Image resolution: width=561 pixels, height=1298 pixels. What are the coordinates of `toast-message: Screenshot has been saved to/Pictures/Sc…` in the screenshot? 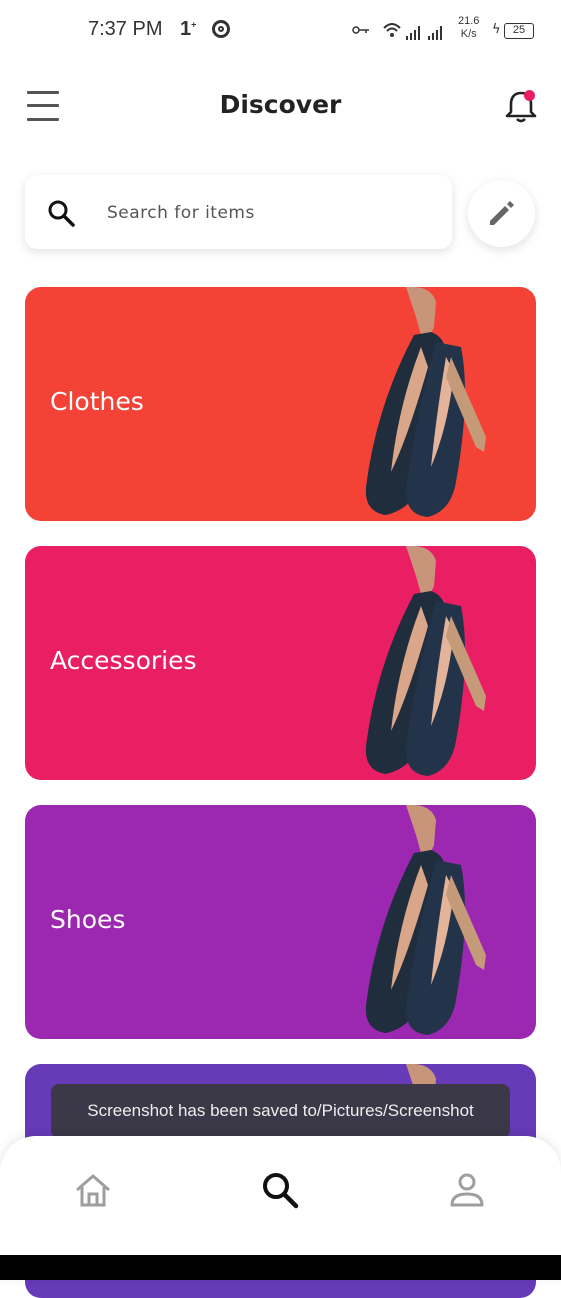 It's located at (280, 1111).